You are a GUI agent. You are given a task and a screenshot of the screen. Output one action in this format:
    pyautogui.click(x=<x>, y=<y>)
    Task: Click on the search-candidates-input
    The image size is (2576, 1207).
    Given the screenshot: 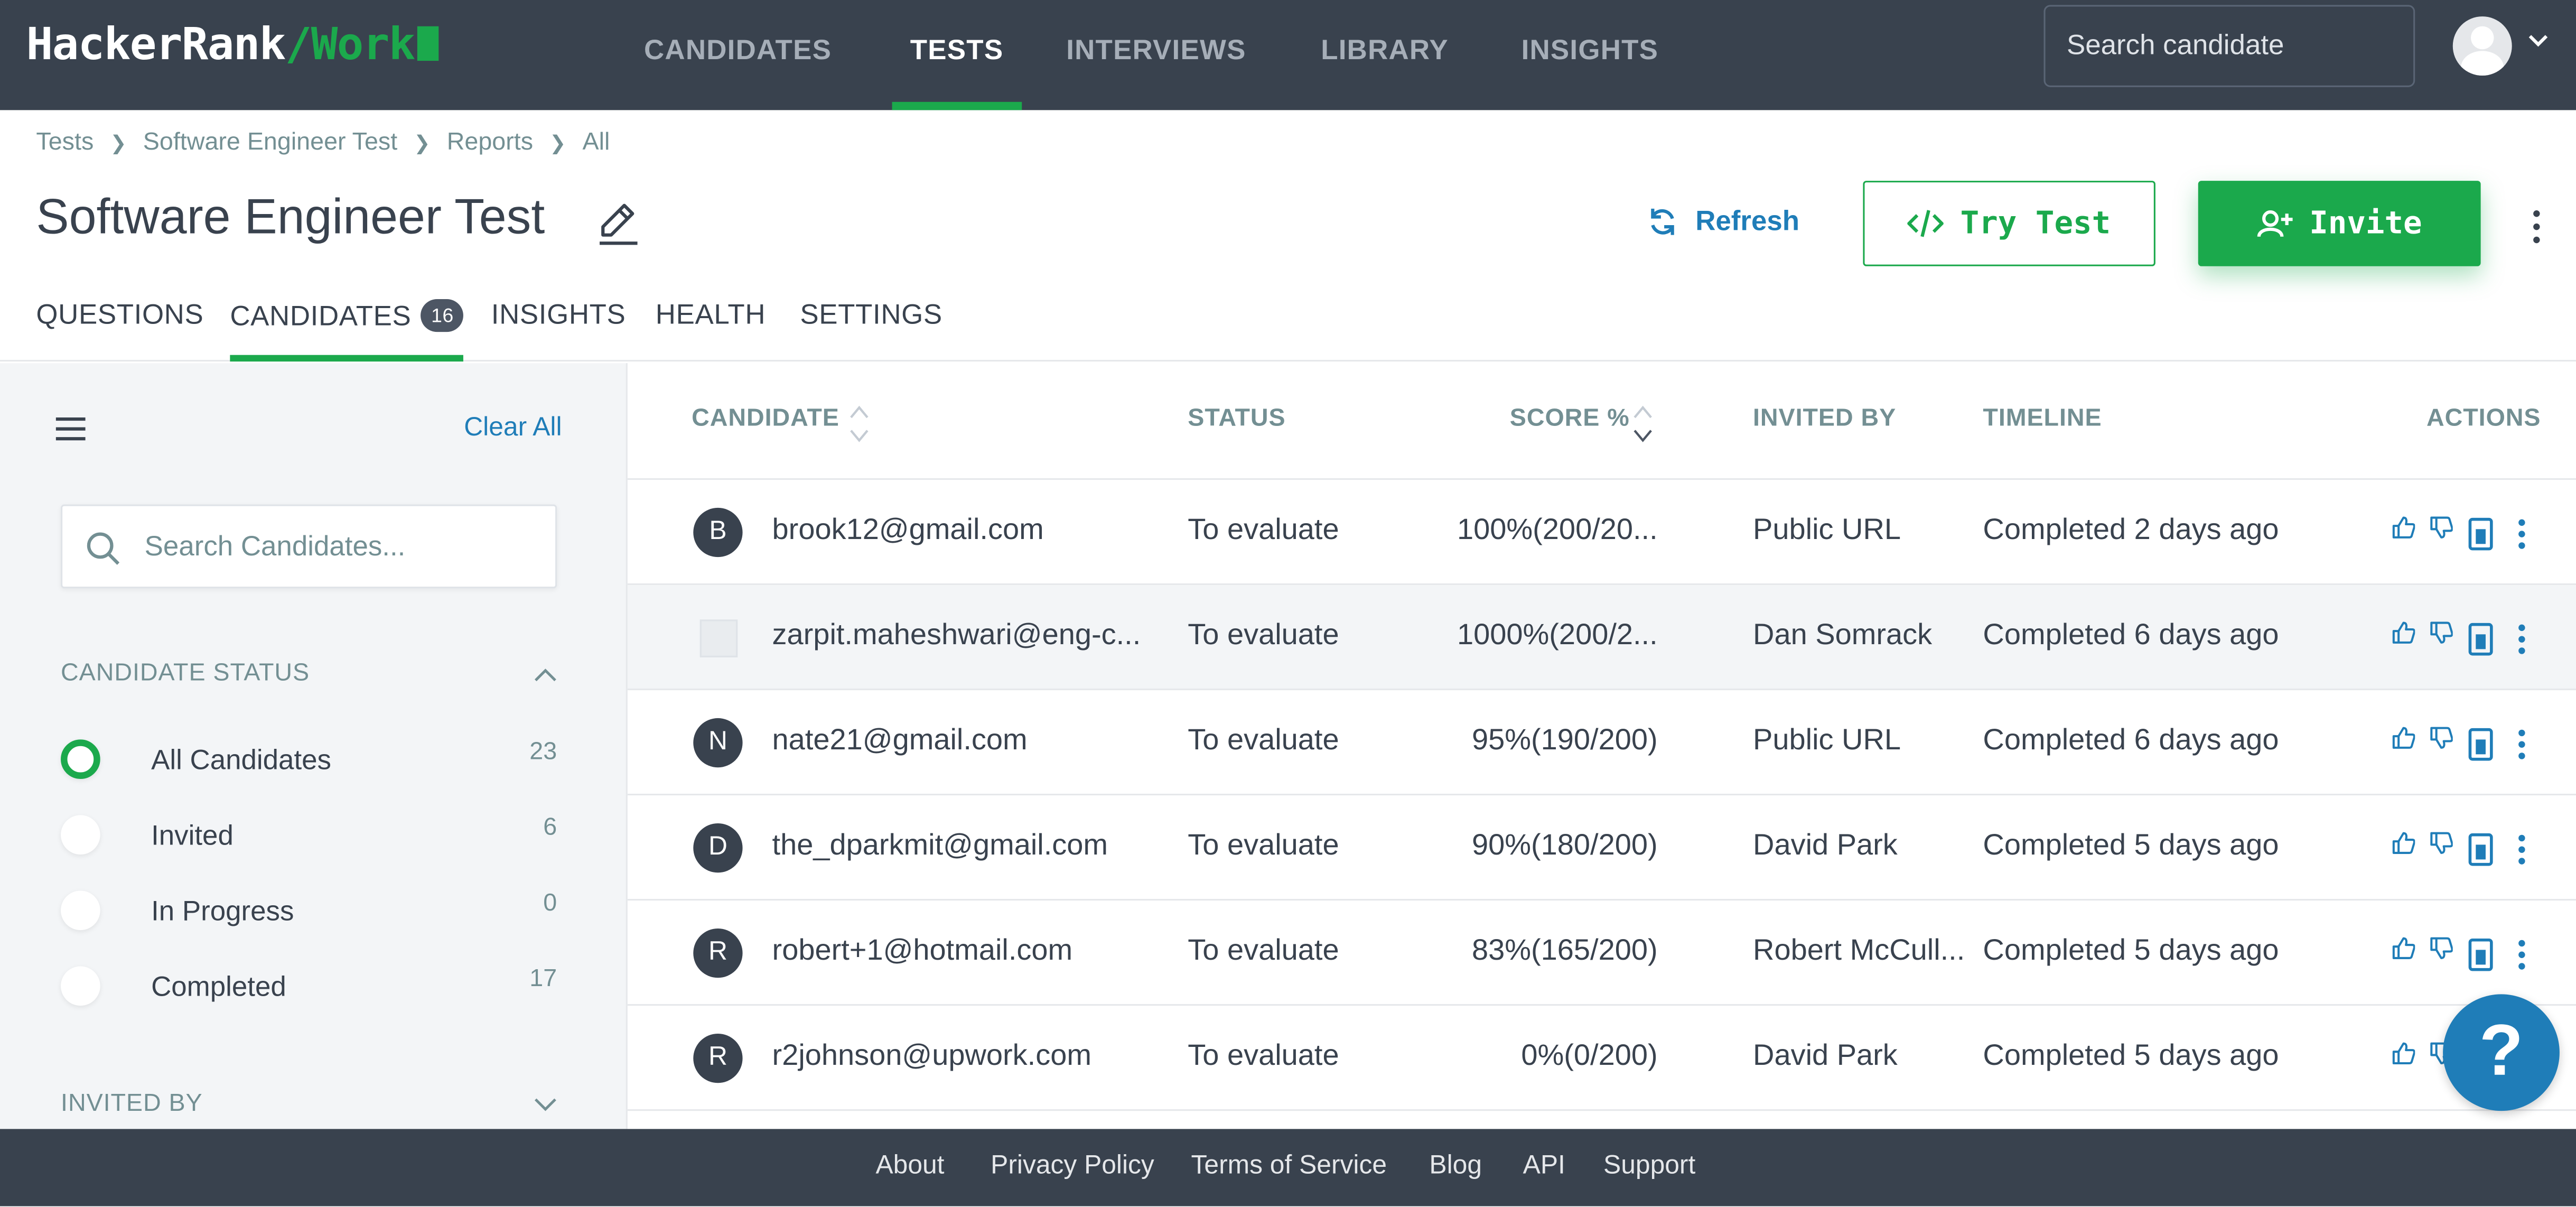 What is the action you would take?
    pyautogui.click(x=341, y=547)
    